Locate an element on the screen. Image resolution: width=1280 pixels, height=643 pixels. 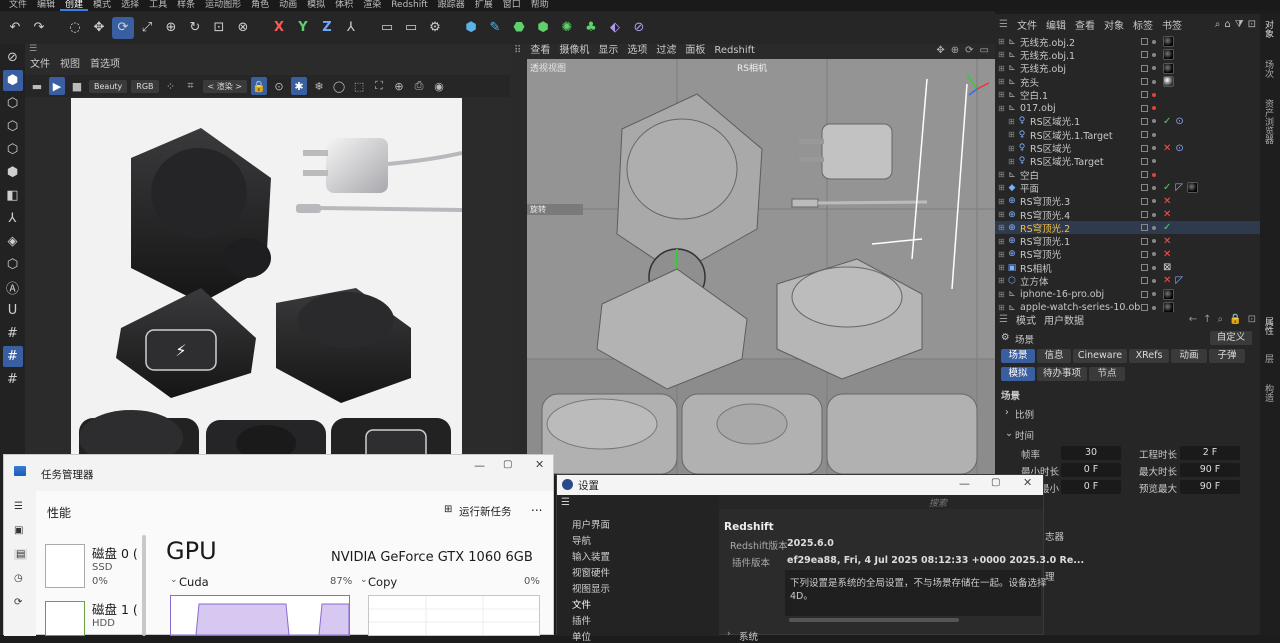
object-name: RS区域光.1.Target is located at coordinates (1090, 135).